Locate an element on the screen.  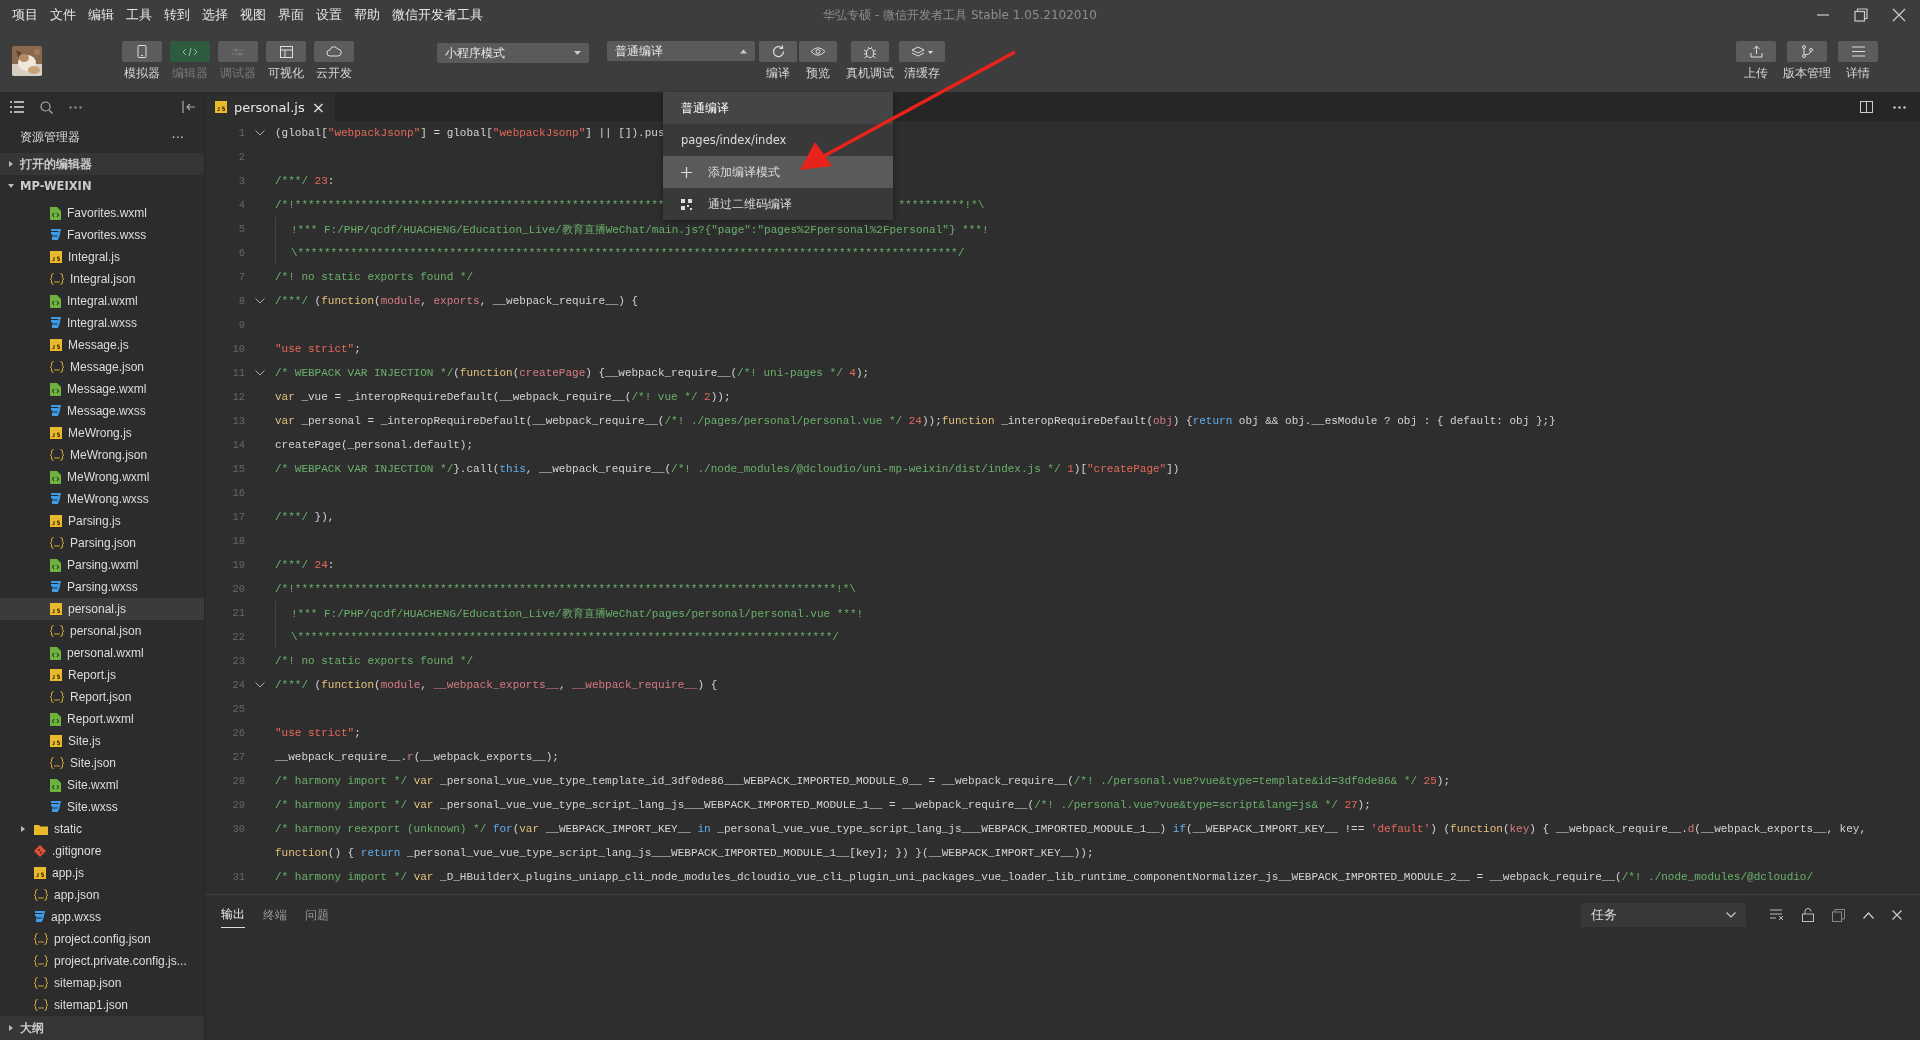
file-item: Parsing.wxml is located at coordinates (102, 565).